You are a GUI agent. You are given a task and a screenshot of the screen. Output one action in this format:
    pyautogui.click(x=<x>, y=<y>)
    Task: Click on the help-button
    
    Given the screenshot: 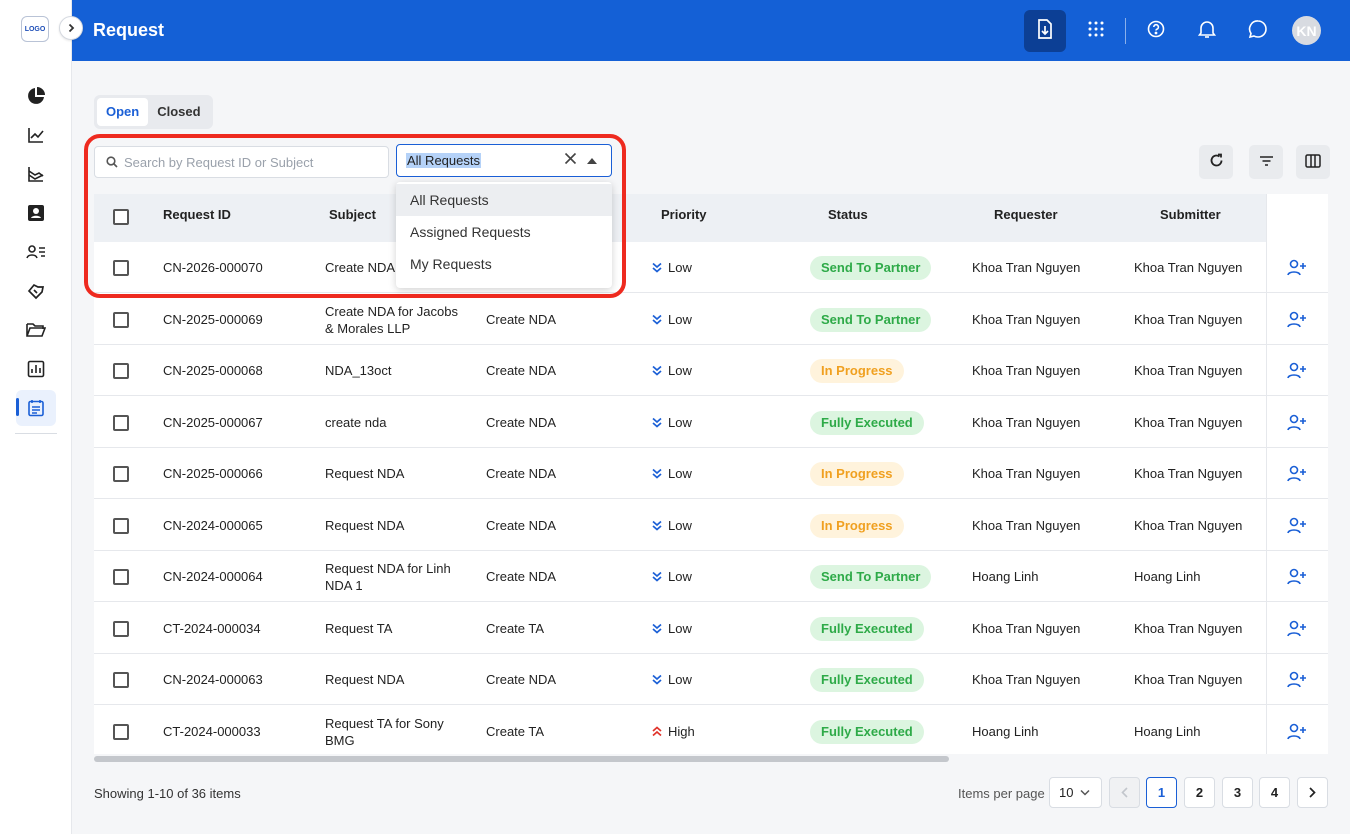 What is the action you would take?
    pyautogui.click(x=1156, y=31)
    